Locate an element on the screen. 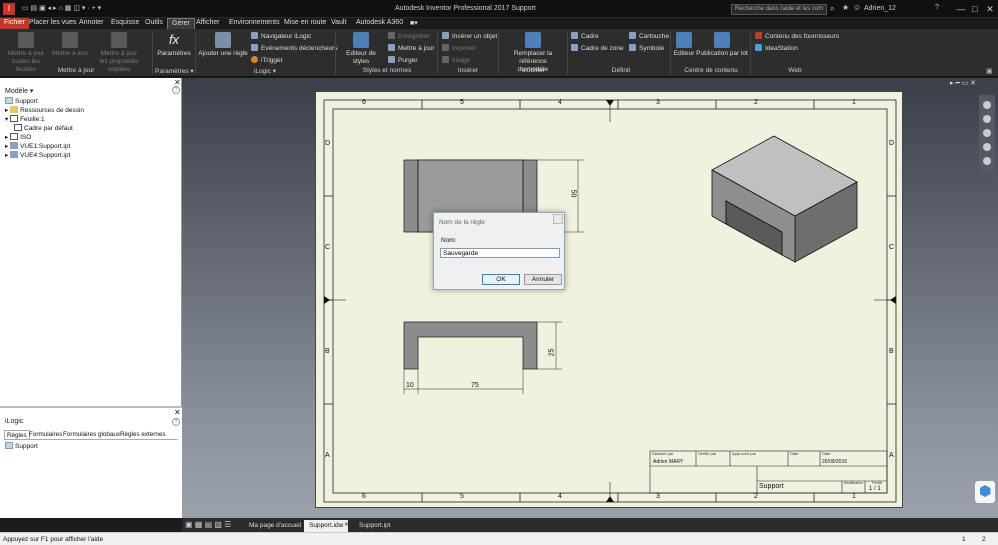 The image size is (998, 545). ok-button: OK is located at coordinates (501, 279).